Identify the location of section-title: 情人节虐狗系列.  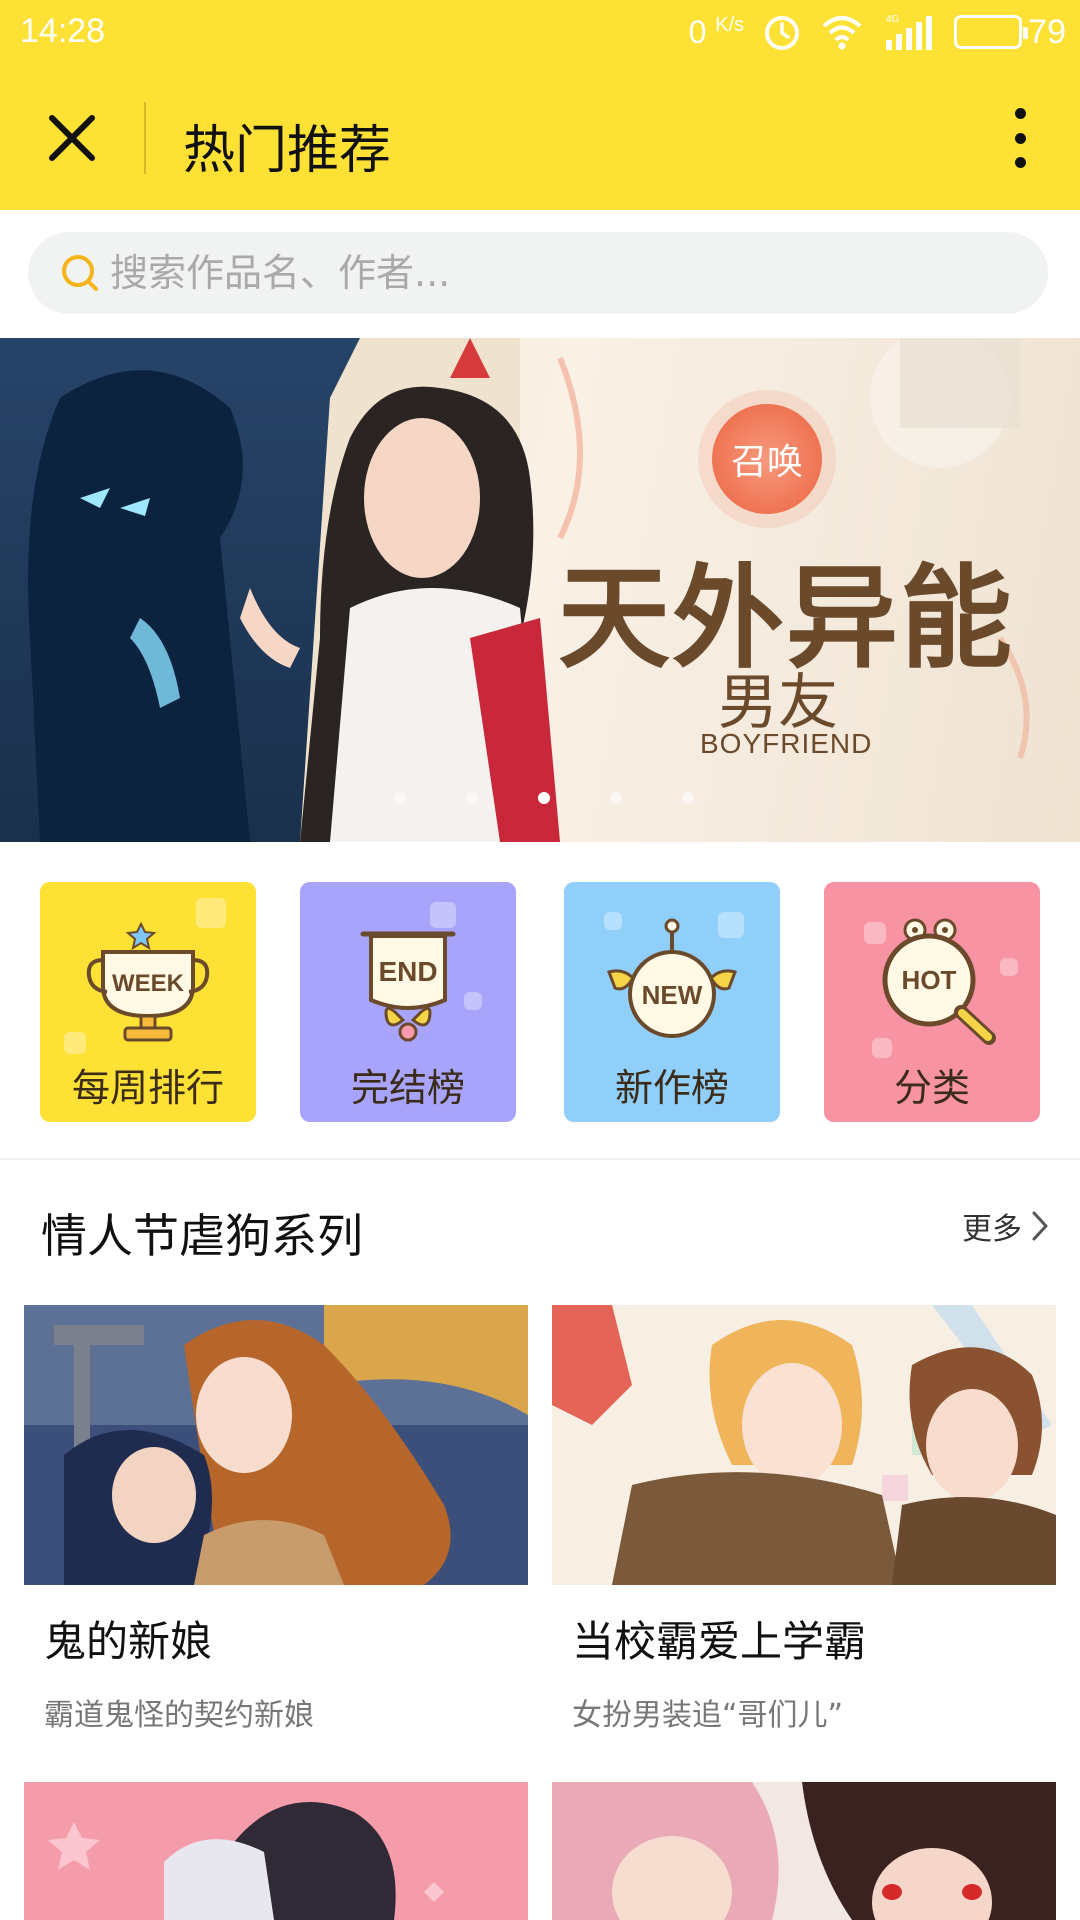
(202, 1236).